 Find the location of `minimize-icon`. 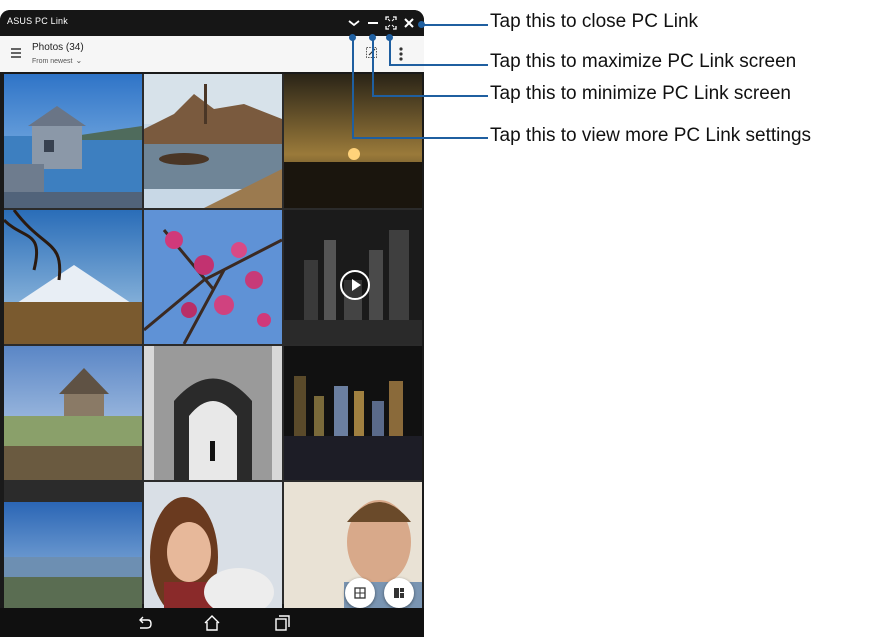

minimize-icon is located at coordinates (373, 23).